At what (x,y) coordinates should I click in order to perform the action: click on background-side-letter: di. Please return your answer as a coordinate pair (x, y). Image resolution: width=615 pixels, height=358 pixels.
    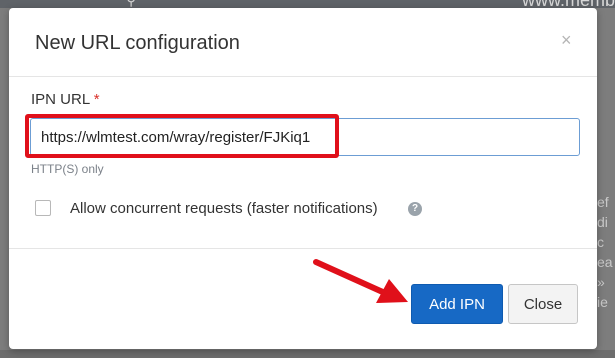
    Looking at the image, I should click on (602, 222).